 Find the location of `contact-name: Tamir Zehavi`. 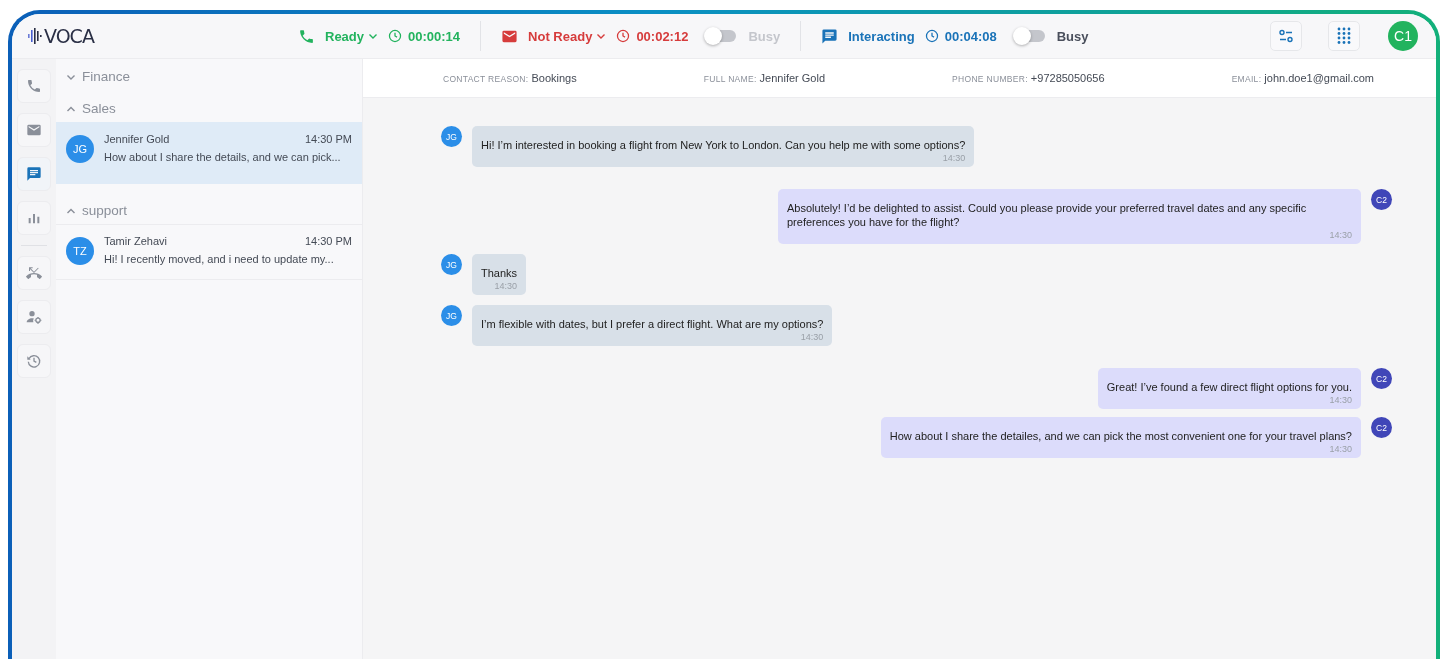

contact-name: Tamir Zehavi is located at coordinates (135, 241).